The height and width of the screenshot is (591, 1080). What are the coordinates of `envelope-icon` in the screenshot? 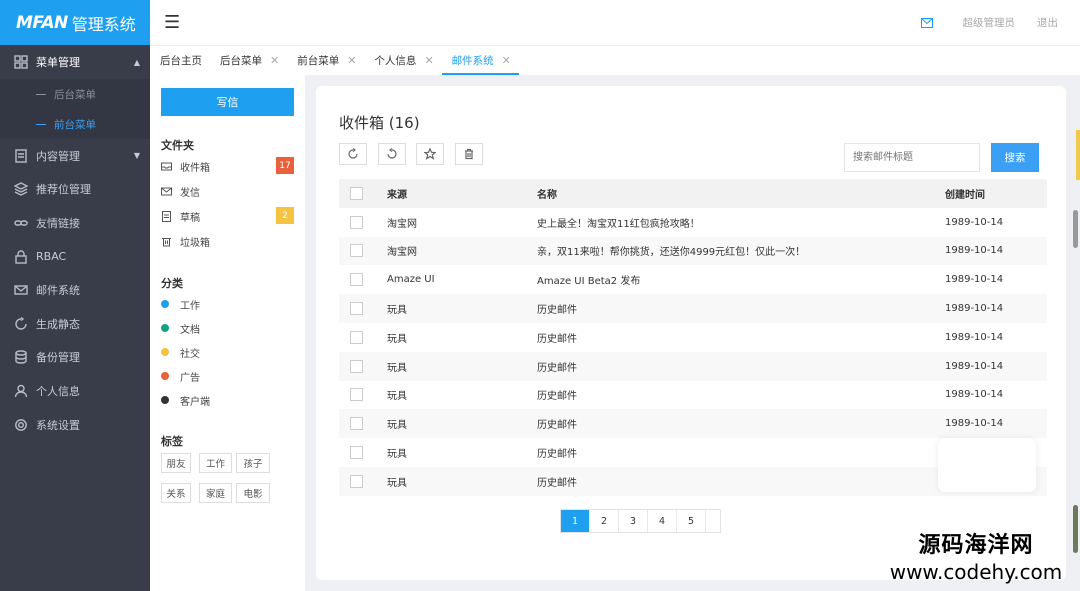 It's located at (166, 191).